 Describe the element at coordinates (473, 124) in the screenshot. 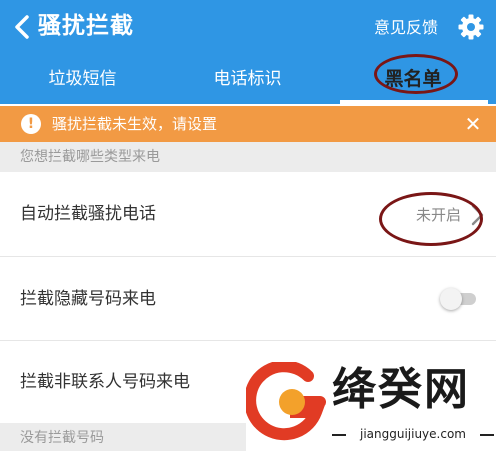

I see `close-icon: ✕` at that location.